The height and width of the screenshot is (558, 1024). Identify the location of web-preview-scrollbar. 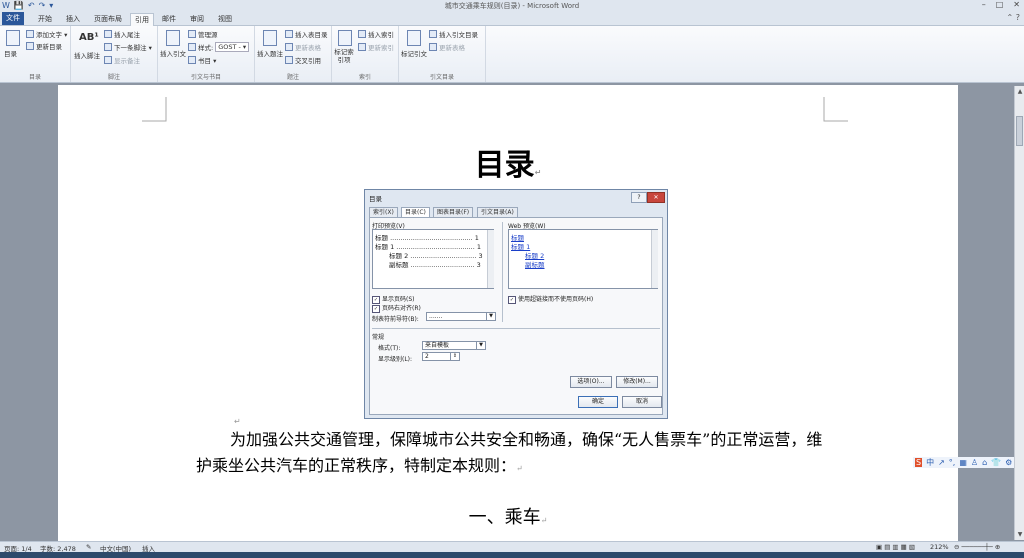
(654, 259).